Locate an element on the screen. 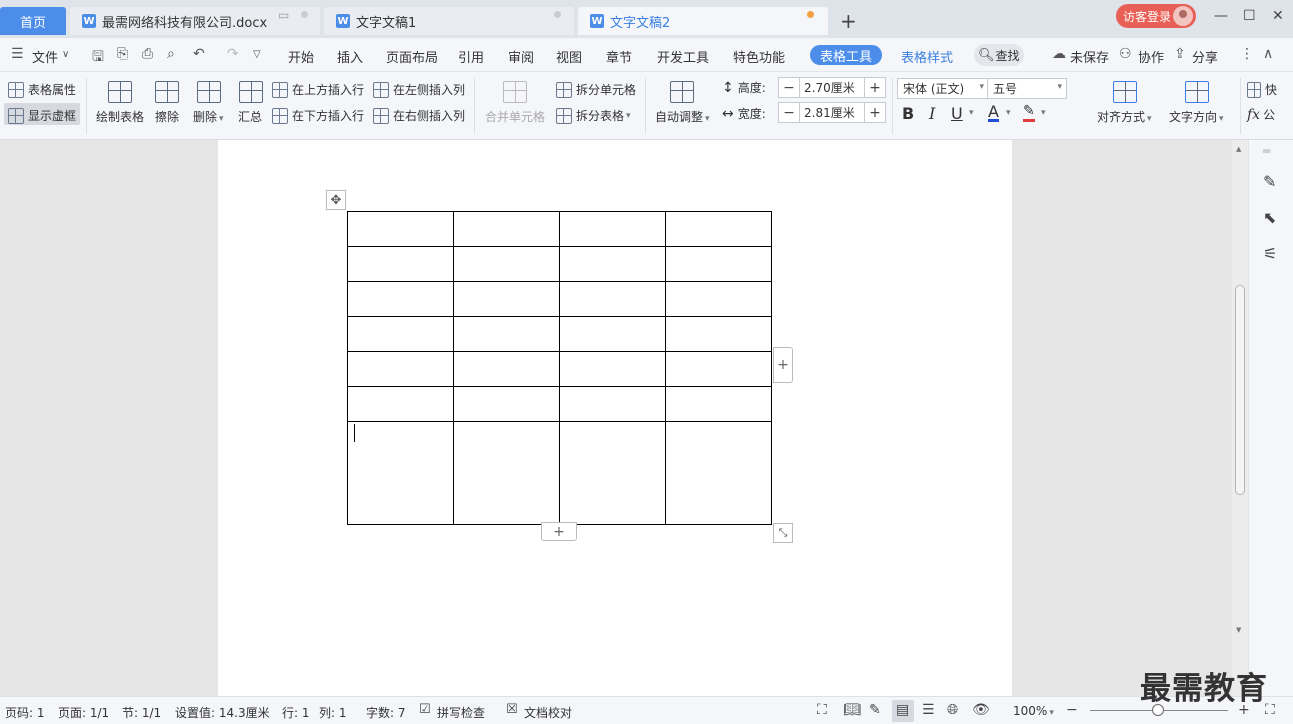 This screenshot has height=724, width=1293. table-move-handle-icon: ✥ is located at coordinates (336, 200).